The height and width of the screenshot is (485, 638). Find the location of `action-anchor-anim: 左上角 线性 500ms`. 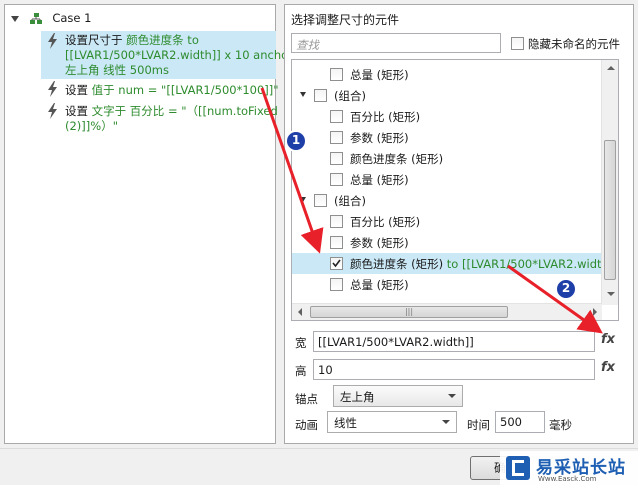

action-anchor-anim: 左上角 线性 500ms is located at coordinates (117, 70).